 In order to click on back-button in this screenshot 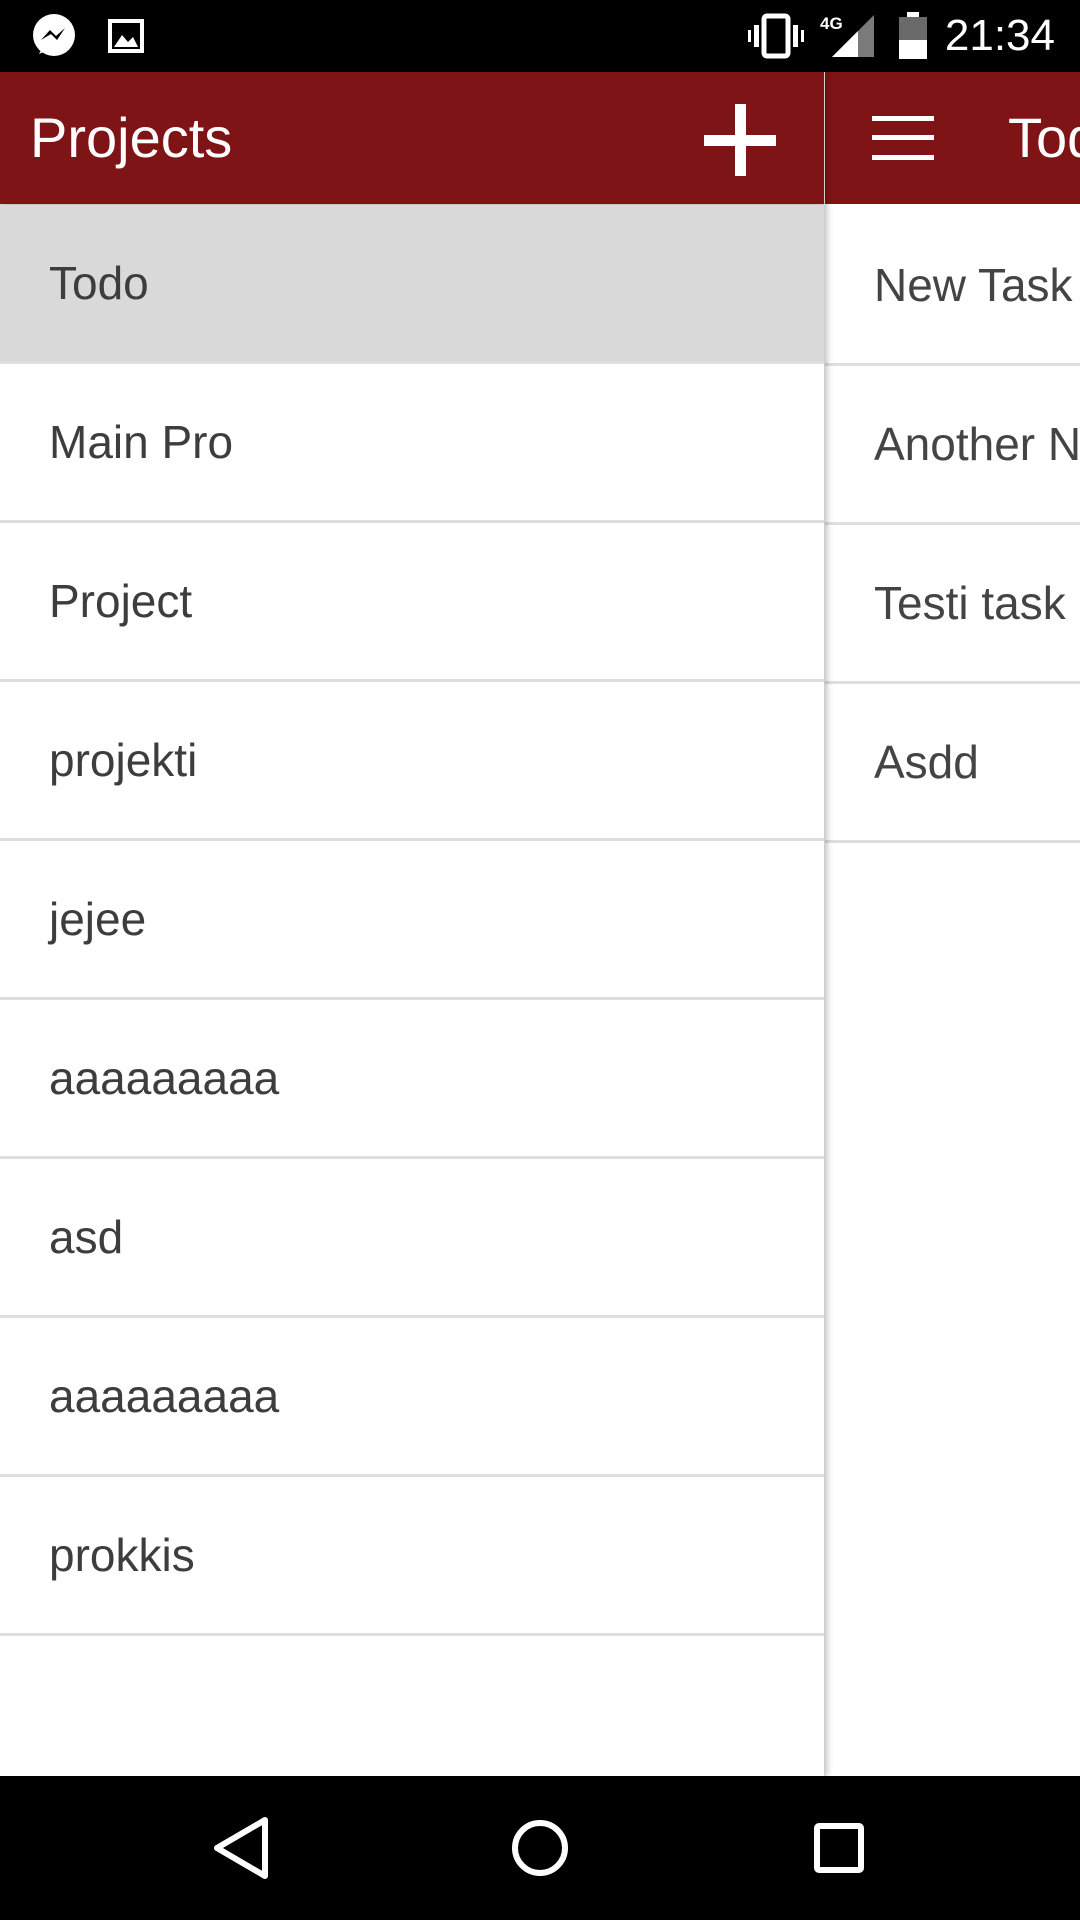, I will do `click(241, 1848)`.